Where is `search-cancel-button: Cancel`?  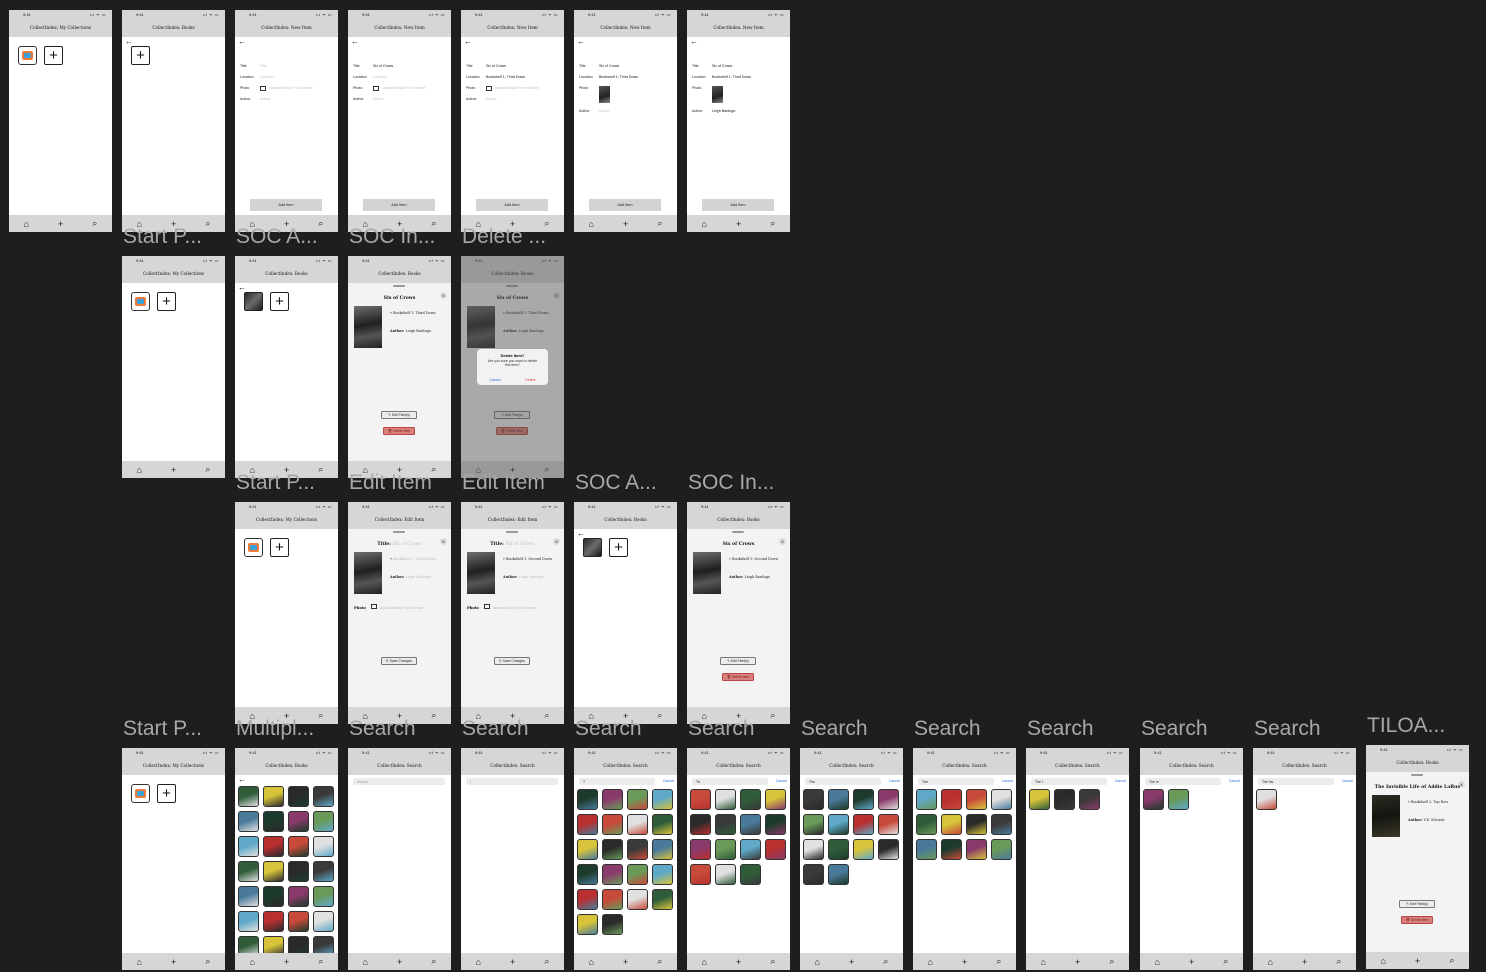 search-cancel-button: Cancel is located at coordinates (1007, 781).